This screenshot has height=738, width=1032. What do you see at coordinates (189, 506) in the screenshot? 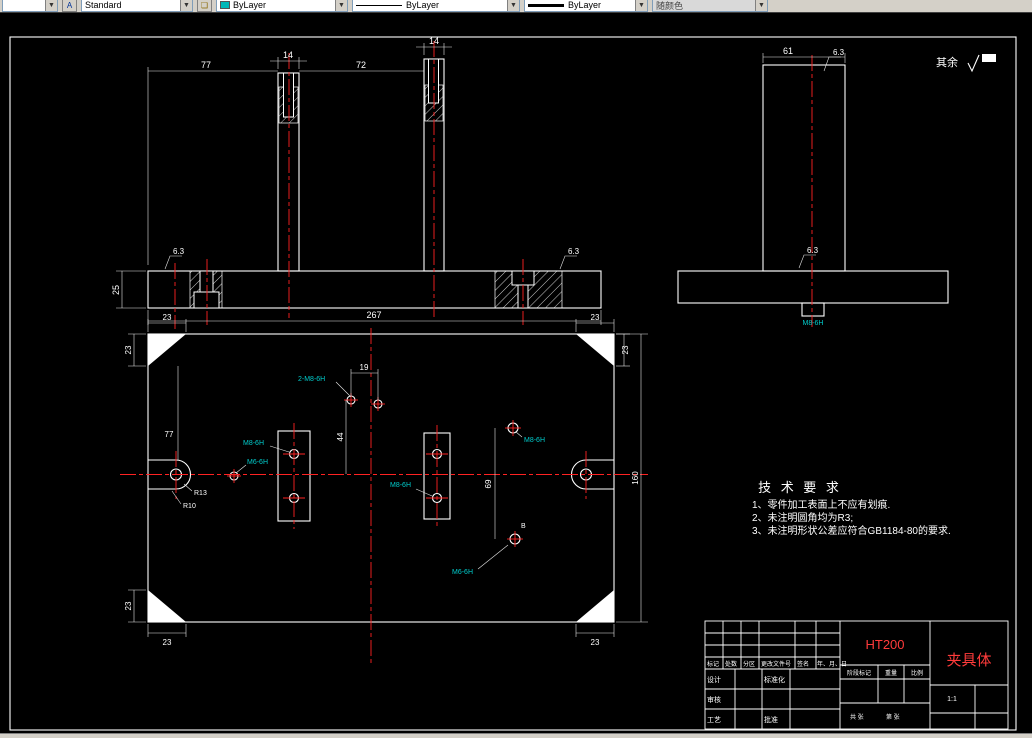
I see `radius-label: R10` at bounding box center [189, 506].